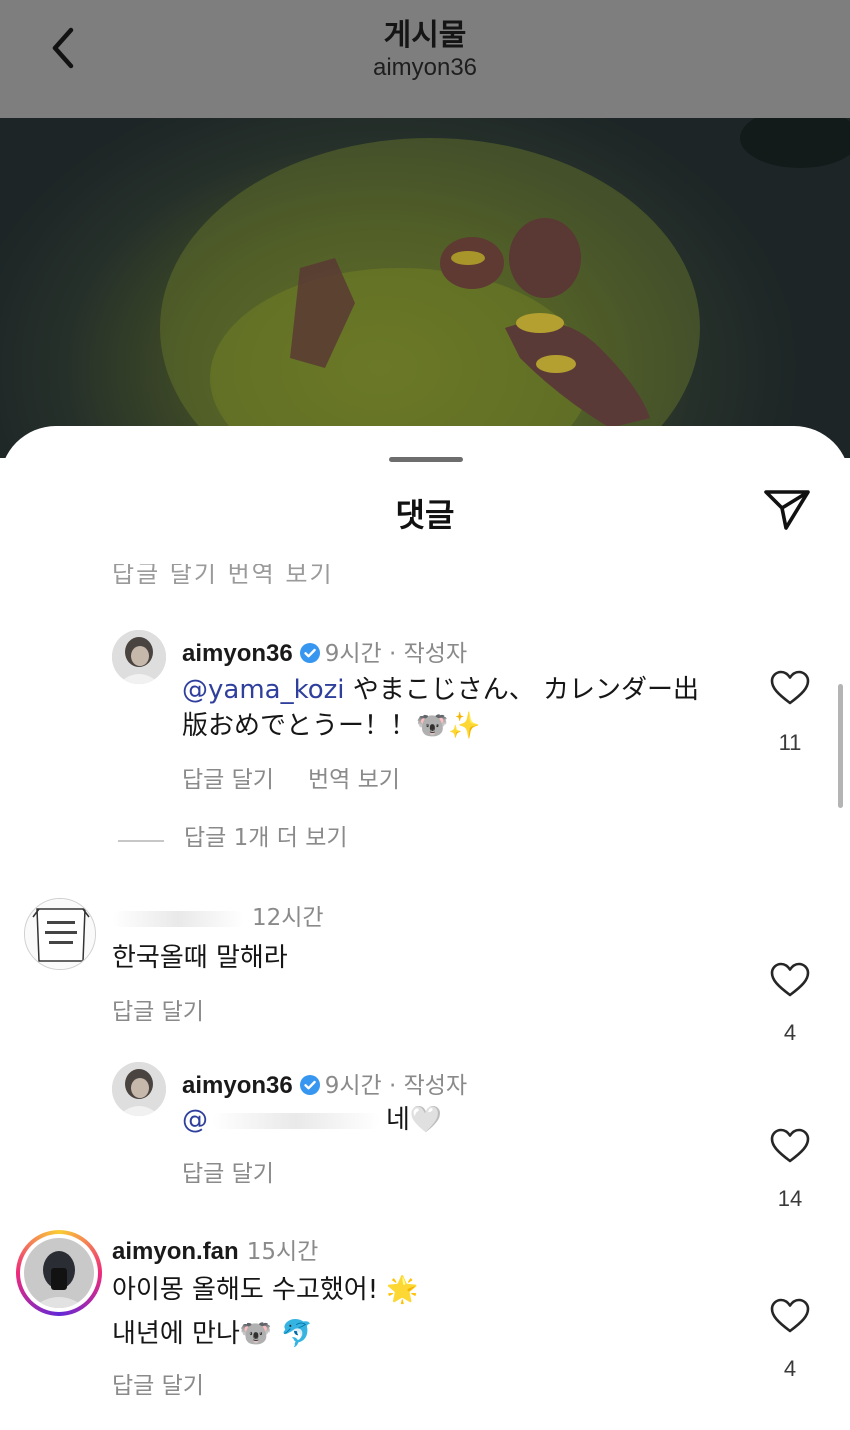  I want to click on paper-plane-icon, so click(787, 510).